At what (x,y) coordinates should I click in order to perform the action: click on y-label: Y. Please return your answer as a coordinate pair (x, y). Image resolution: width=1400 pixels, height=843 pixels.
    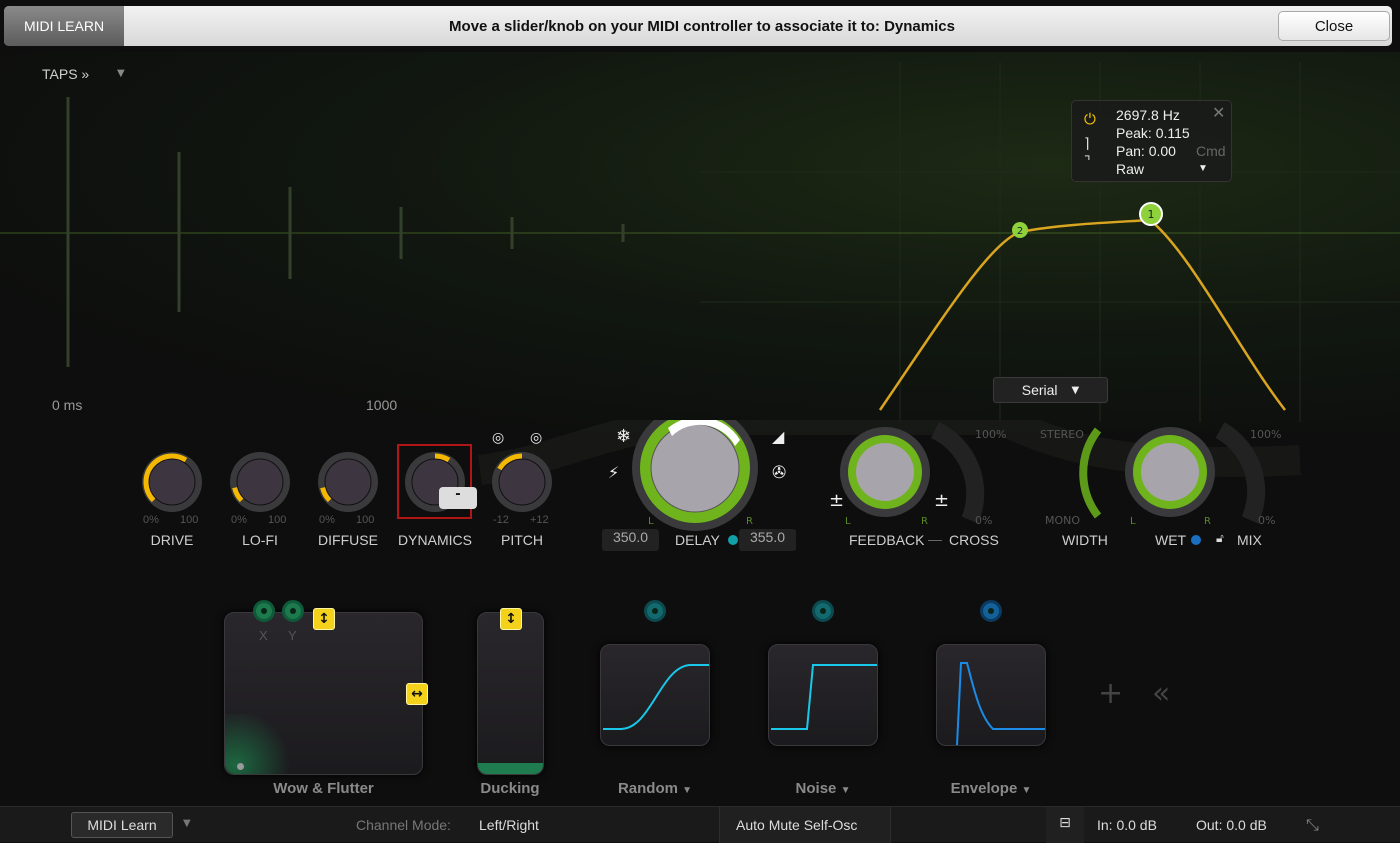
    Looking at the image, I should click on (292, 635).